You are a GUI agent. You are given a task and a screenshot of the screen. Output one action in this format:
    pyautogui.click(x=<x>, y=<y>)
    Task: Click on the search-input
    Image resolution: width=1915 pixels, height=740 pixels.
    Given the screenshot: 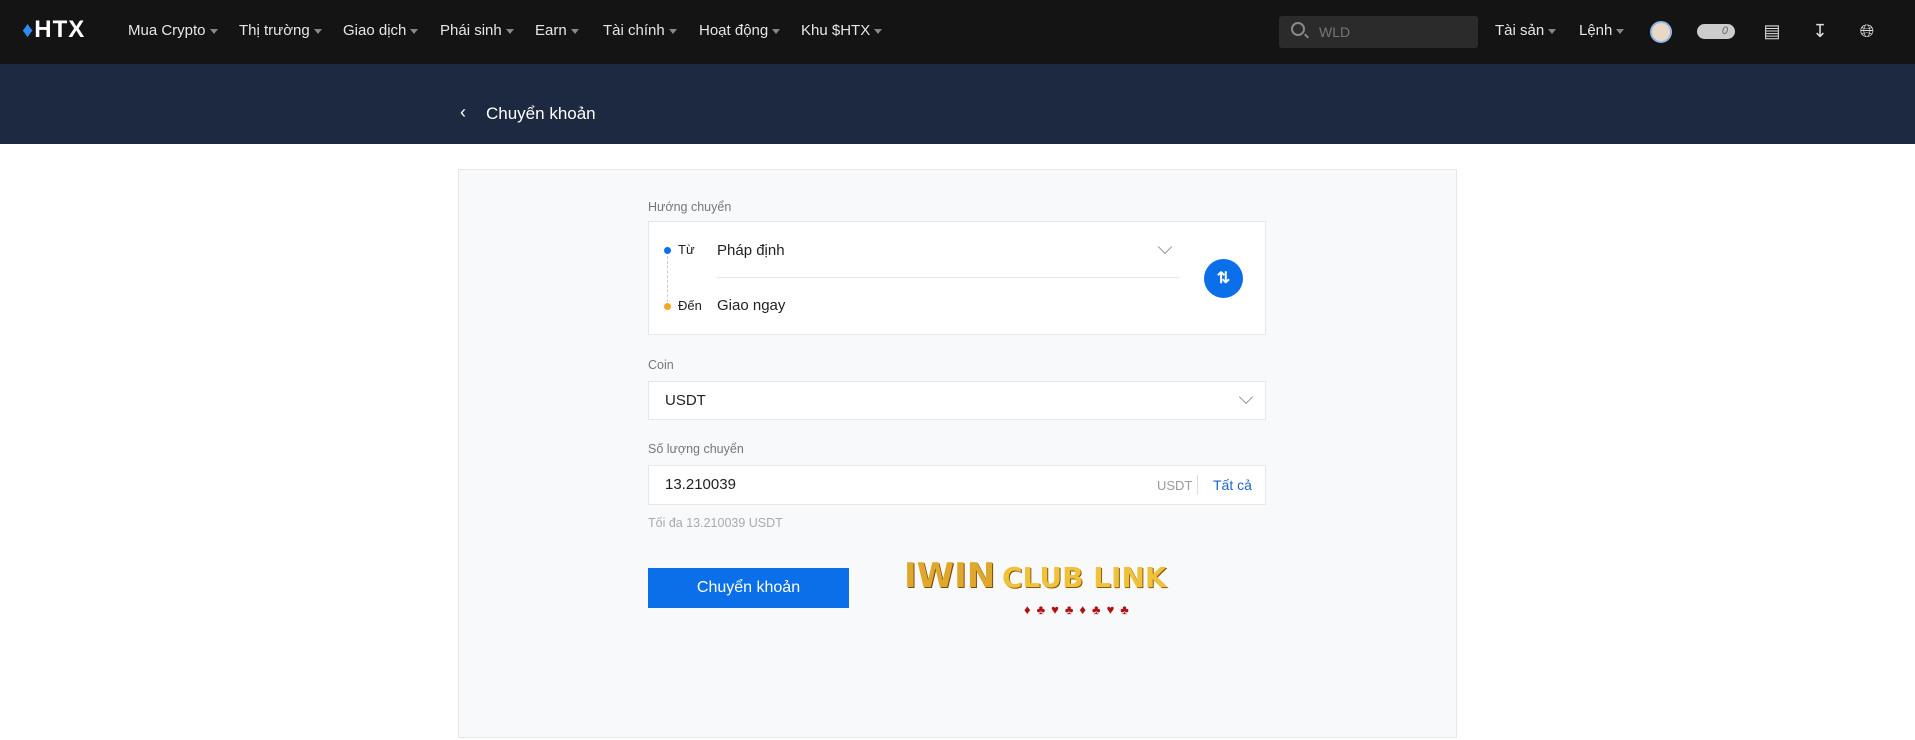 What is the action you would take?
    pyautogui.click(x=1394, y=32)
    